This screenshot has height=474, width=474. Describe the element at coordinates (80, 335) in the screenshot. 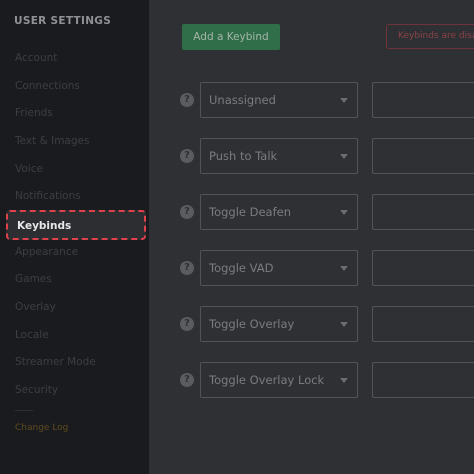

I see `sidebar-item-locale: Locale` at that location.